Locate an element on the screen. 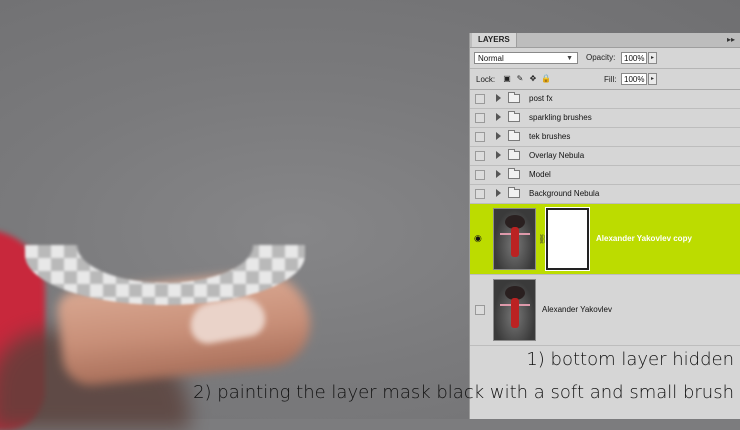  opacity-stepper: ▸ is located at coordinates (652, 58).